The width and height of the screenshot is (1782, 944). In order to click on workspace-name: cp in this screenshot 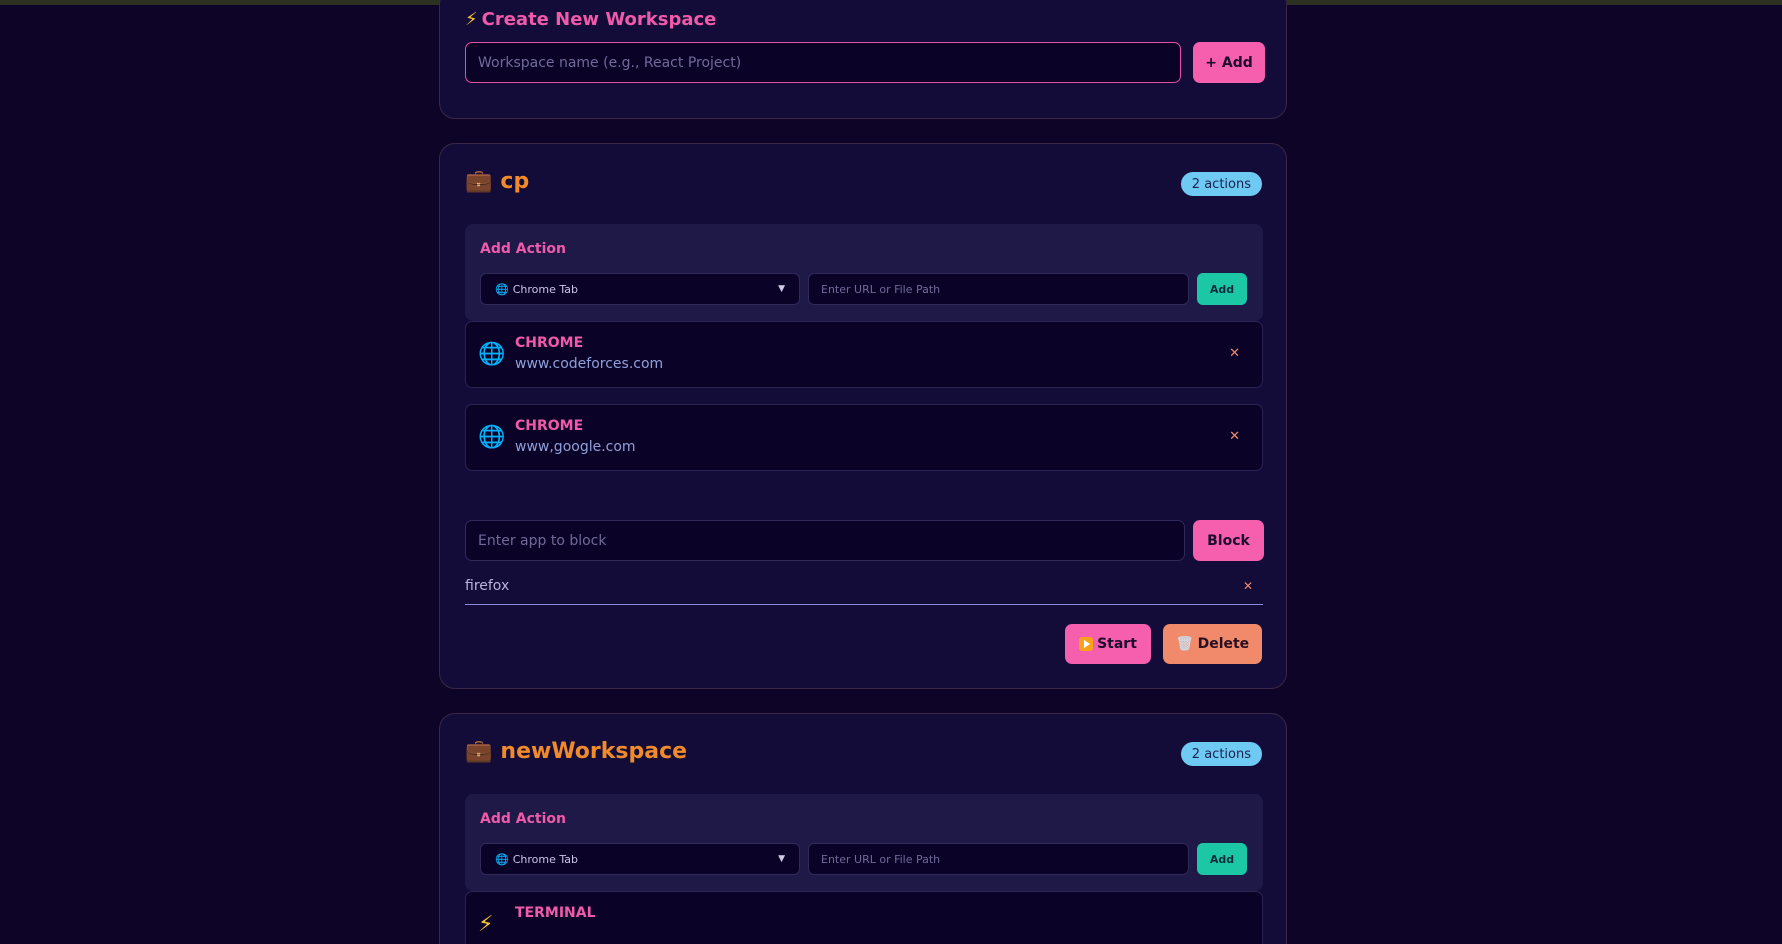, I will do `click(515, 181)`.